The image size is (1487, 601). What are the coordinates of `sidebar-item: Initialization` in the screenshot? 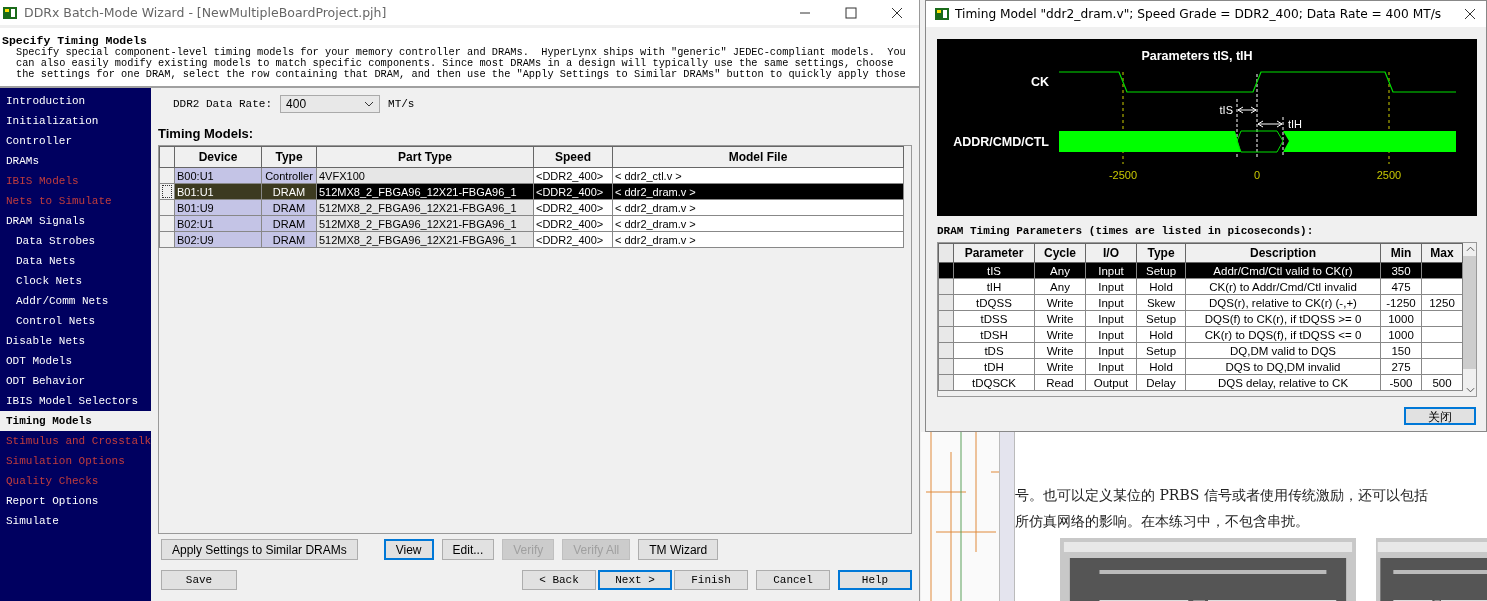 It's located at (75, 121).